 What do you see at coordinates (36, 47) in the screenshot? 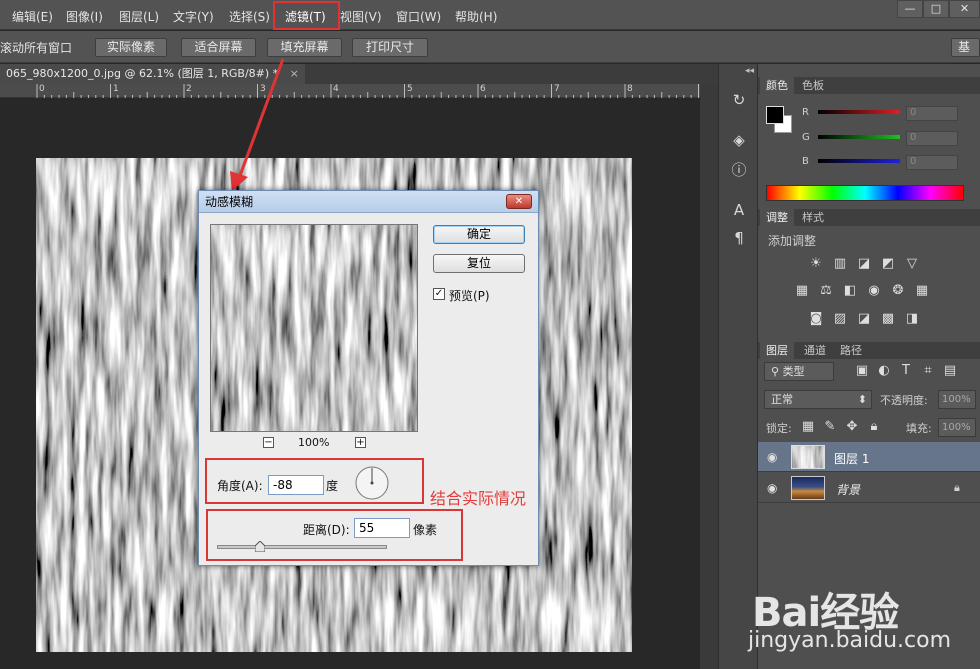
I see `scroll-all-windows-label: 滚动所有窗口` at bounding box center [36, 47].